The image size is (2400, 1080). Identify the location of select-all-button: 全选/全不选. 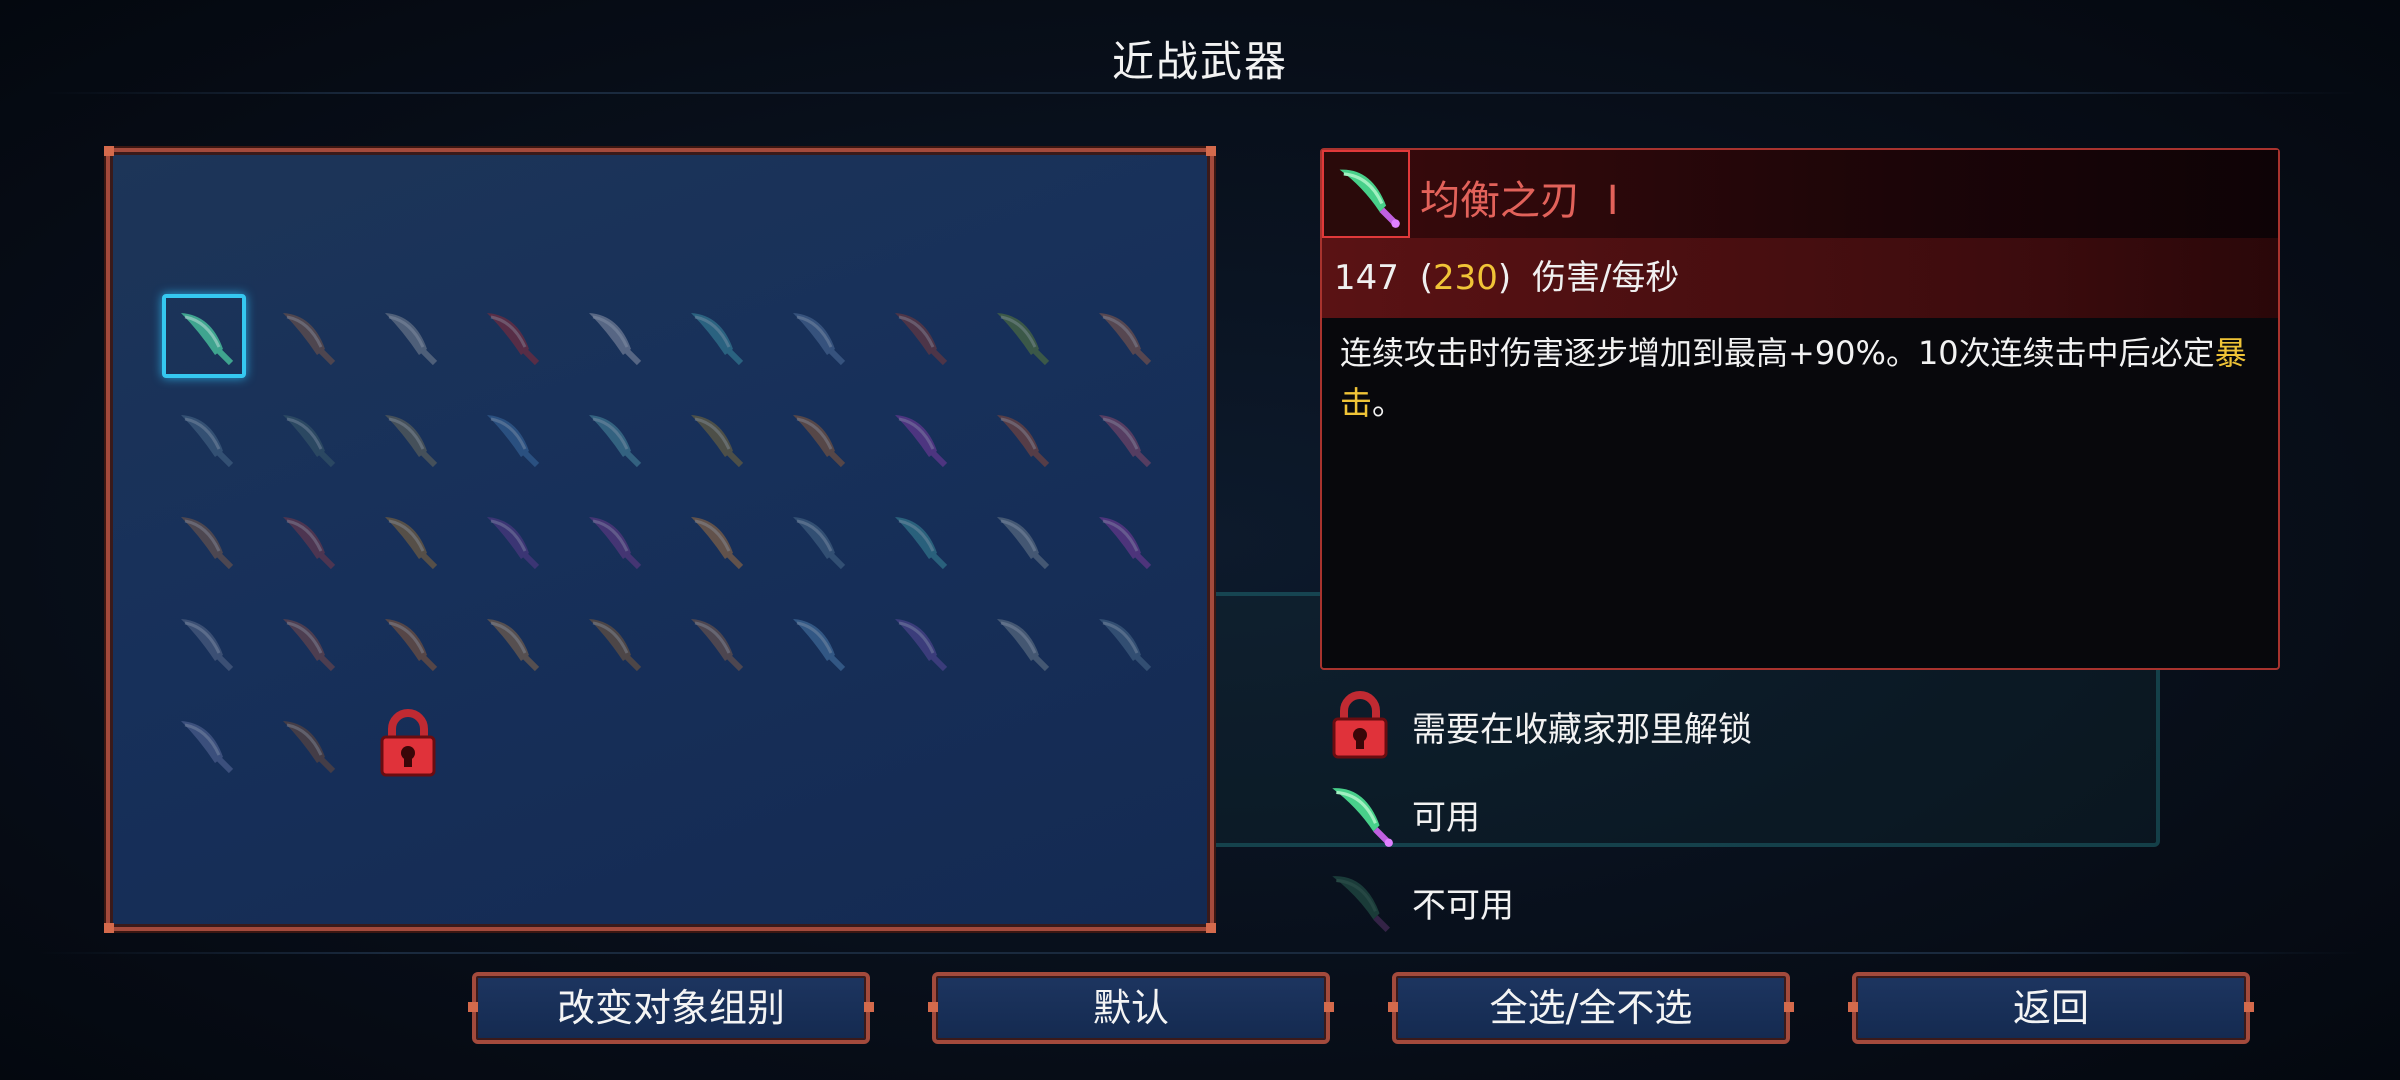
(1591, 1008).